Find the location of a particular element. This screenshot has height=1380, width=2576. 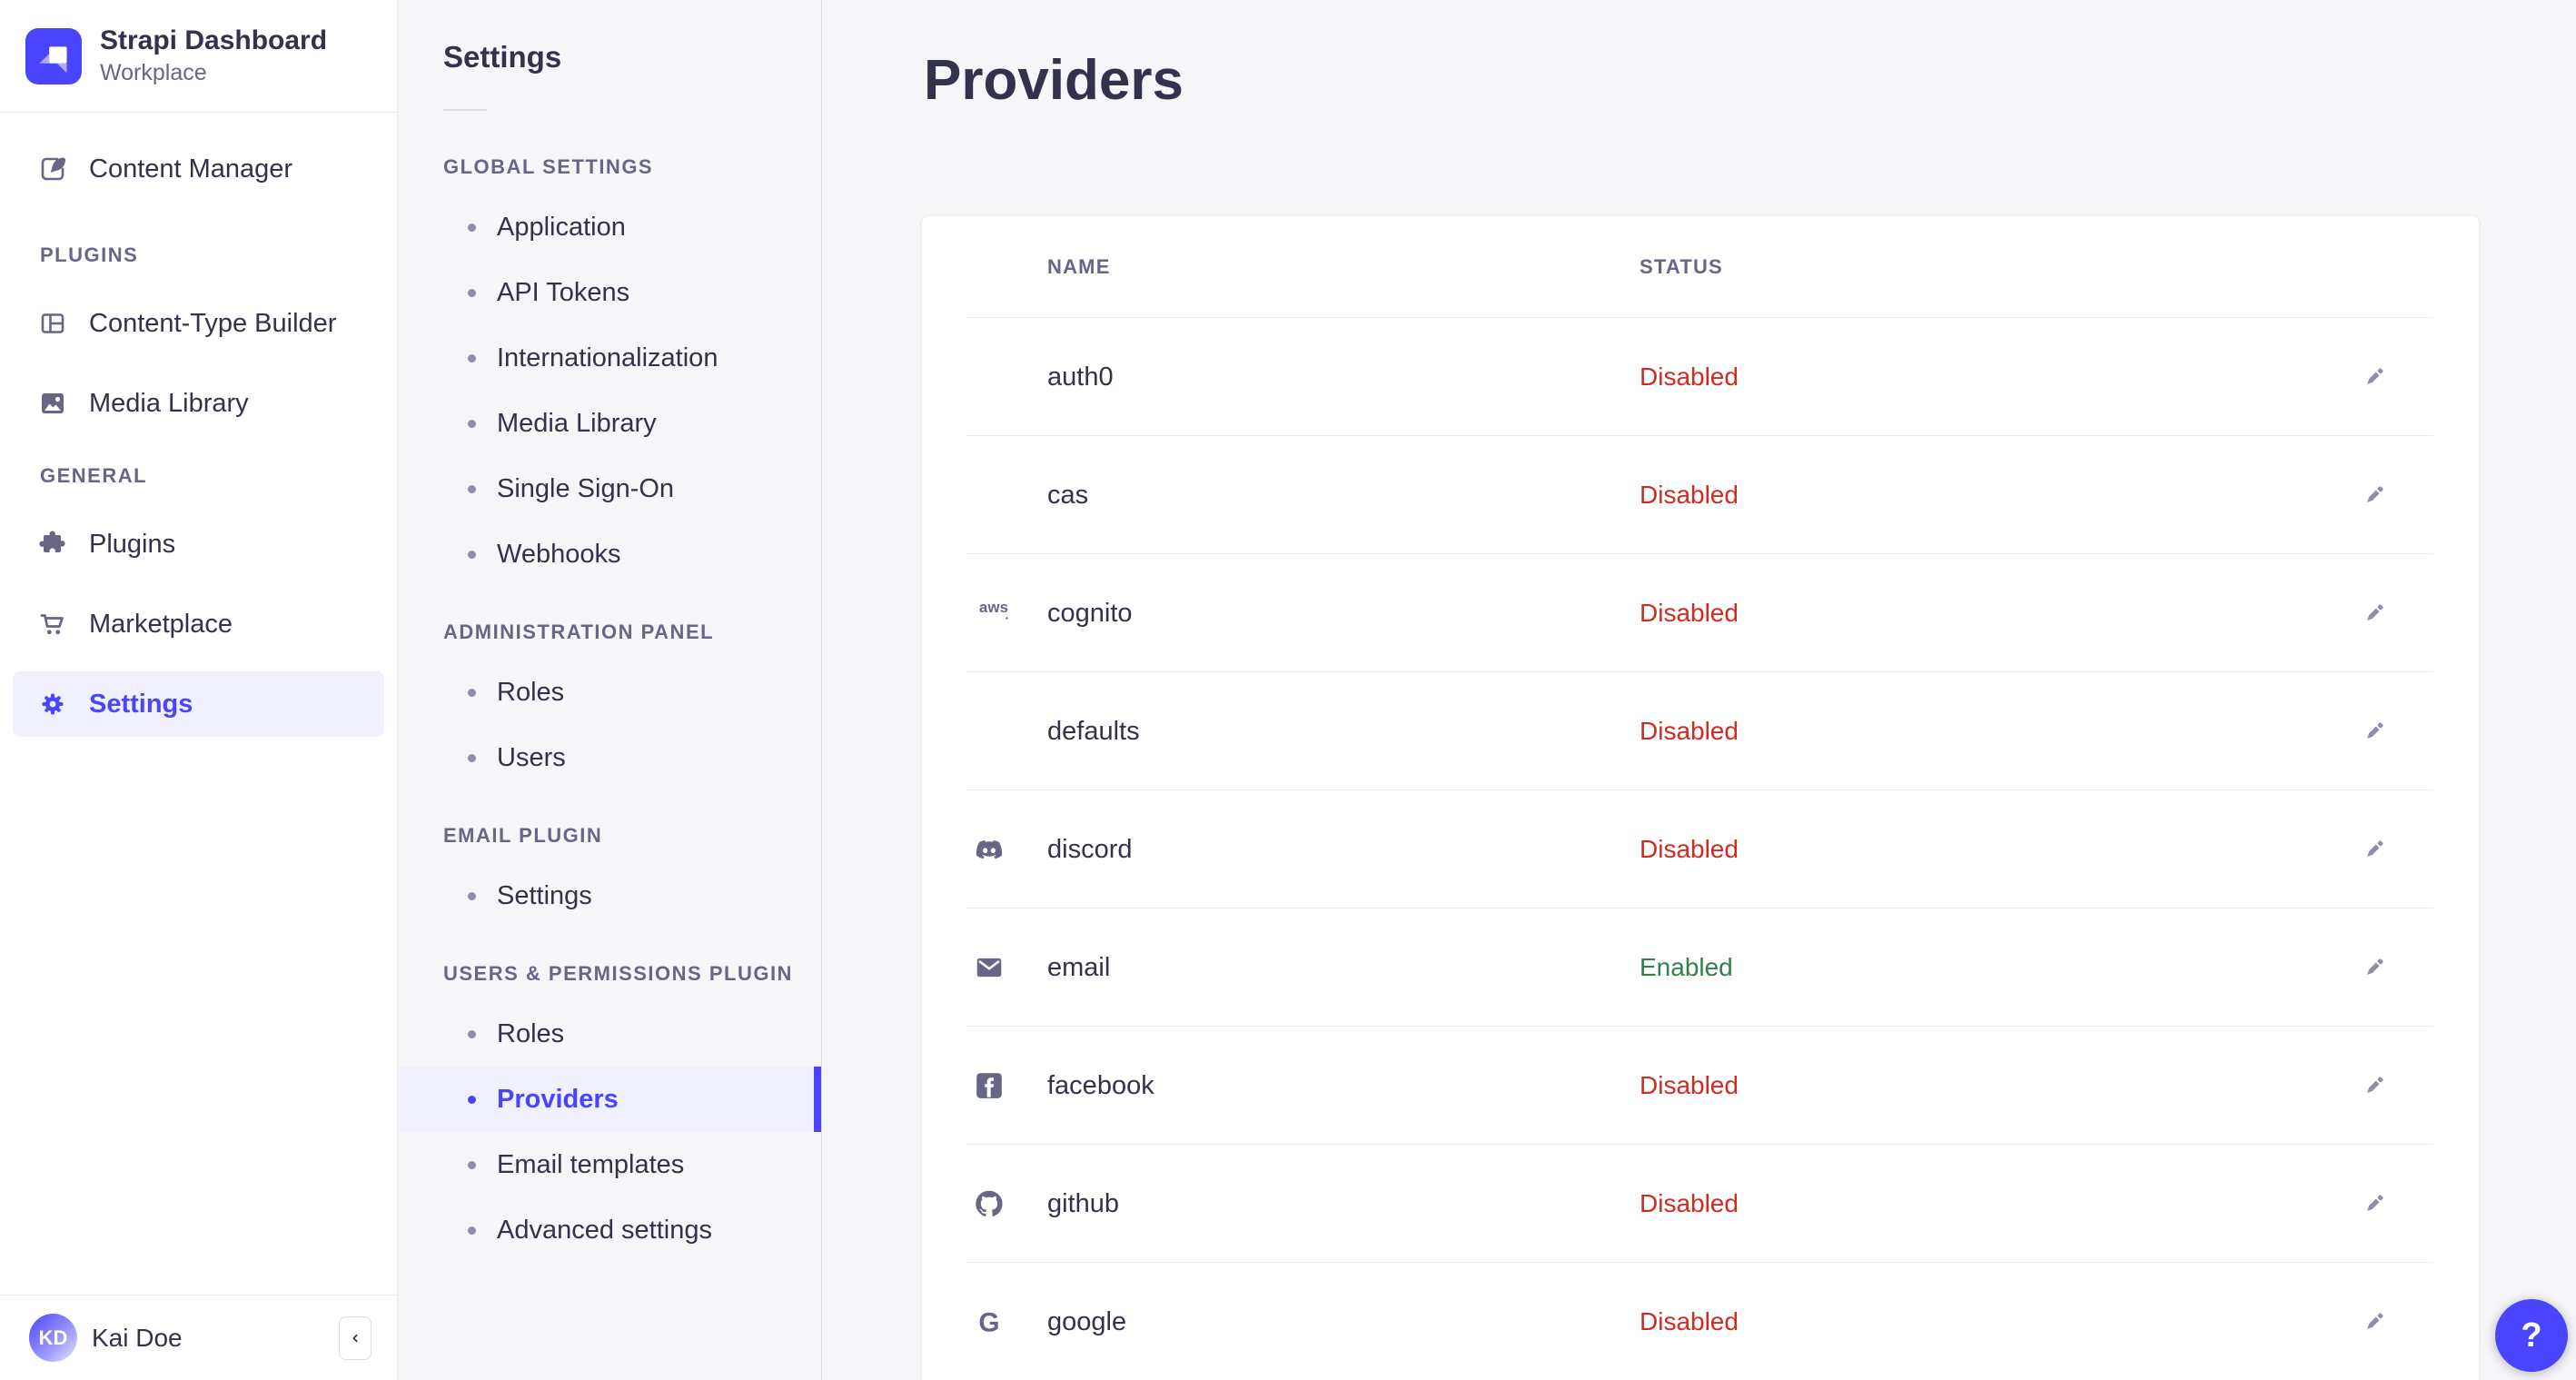

avatar: KD is located at coordinates (53, 1338).